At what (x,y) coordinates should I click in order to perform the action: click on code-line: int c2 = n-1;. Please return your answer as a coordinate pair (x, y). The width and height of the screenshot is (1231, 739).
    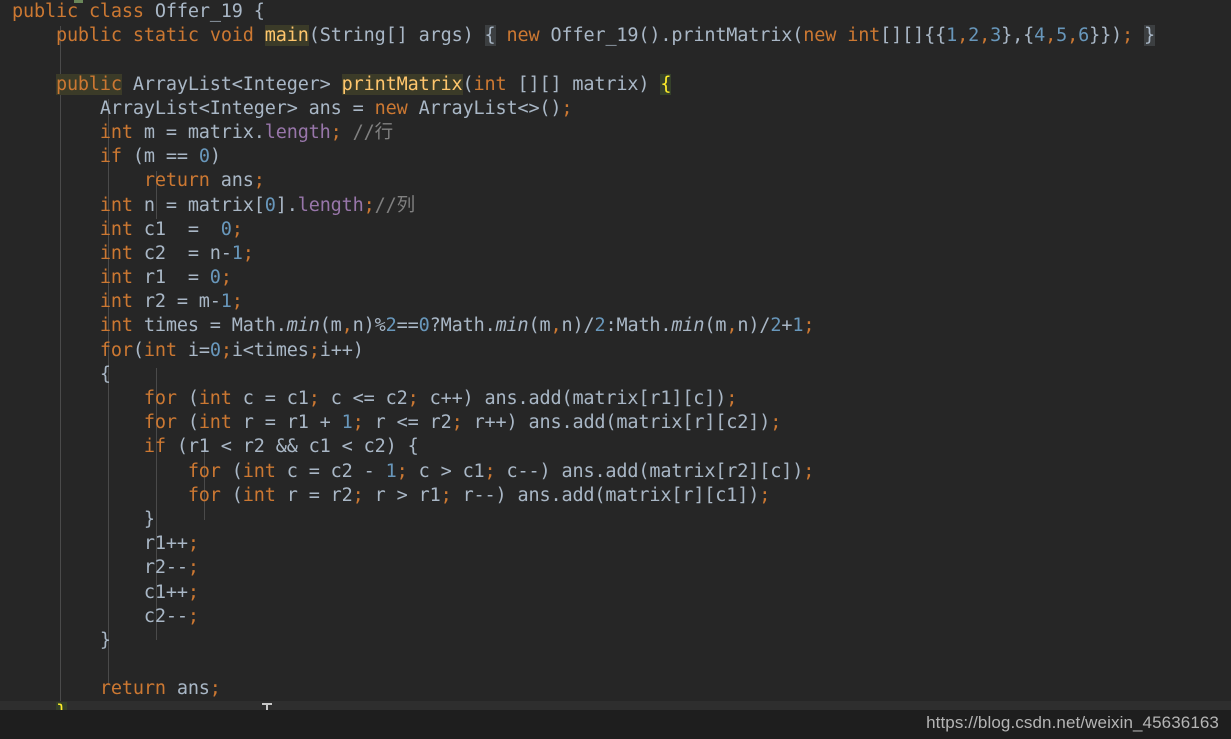
    Looking at the image, I should click on (615, 254).